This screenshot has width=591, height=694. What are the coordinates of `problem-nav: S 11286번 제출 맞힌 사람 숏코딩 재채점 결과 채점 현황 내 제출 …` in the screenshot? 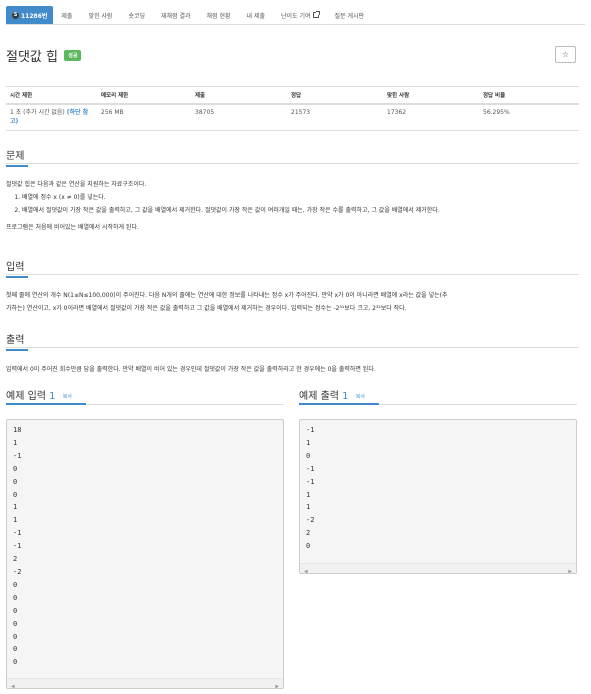 It's located at (295, 15).